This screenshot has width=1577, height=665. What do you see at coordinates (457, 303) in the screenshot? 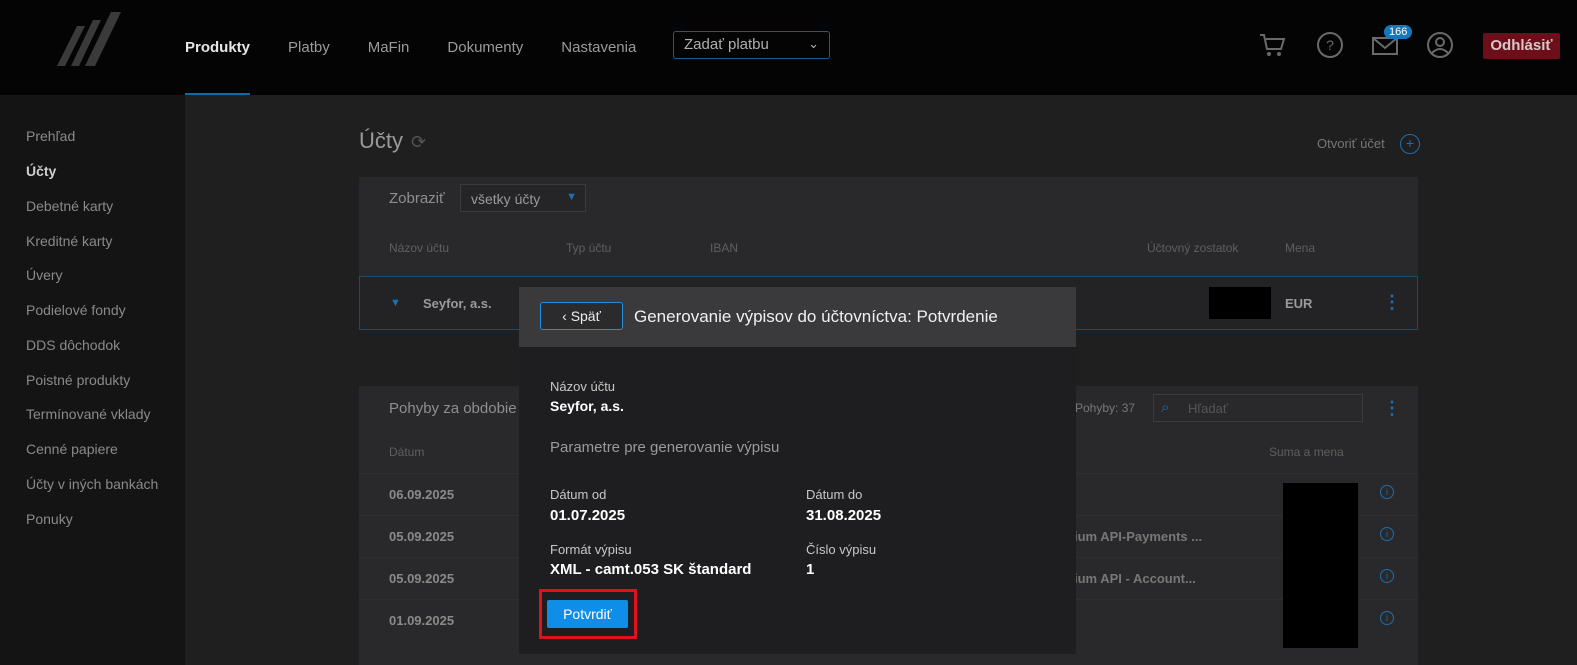
I see `account-name: Seyfor, a.s.` at bounding box center [457, 303].